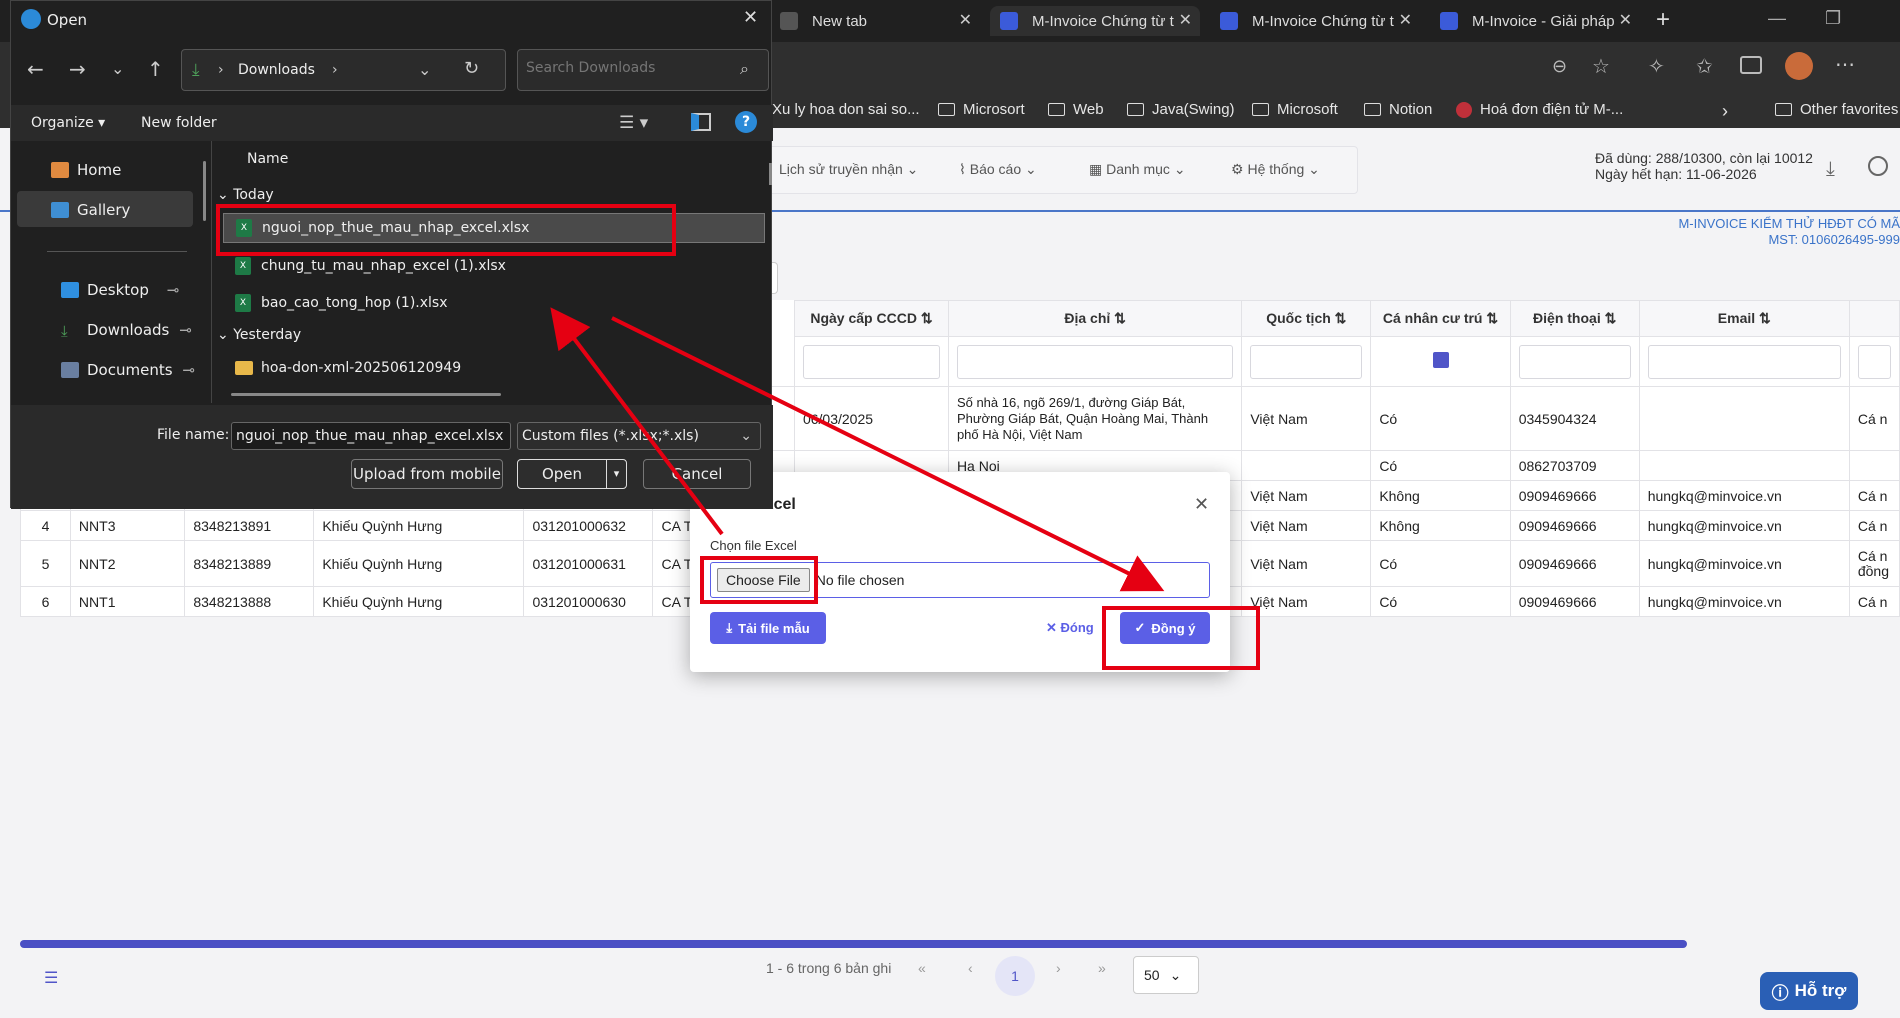 Image resolution: width=1900 pixels, height=1018 pixels. I want to click on annotation-arrows, so click(857, 449).